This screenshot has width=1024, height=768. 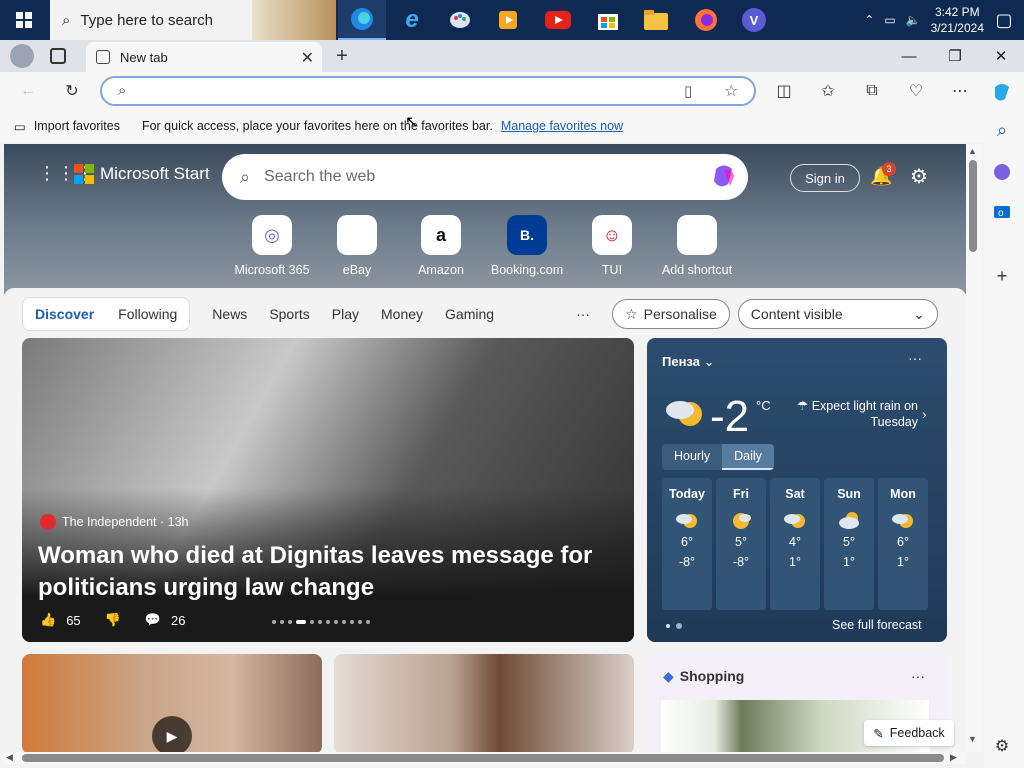 I want to click on add-shortcut-button: + Add shortcut, so click(x=697, y=246).